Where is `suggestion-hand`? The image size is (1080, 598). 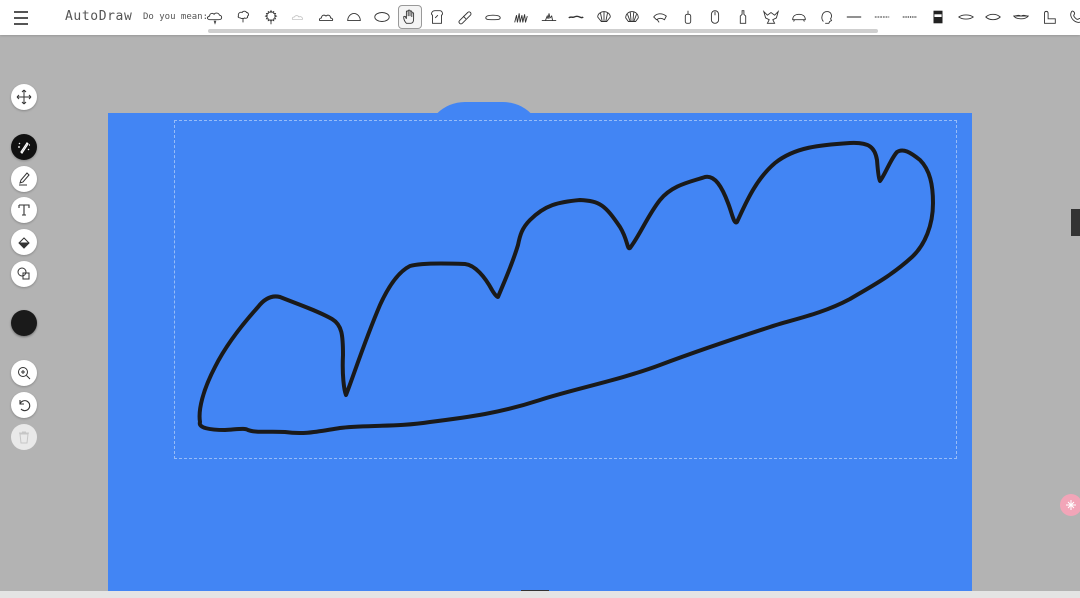
suggestion-hand is located at coordinates (409, 17).